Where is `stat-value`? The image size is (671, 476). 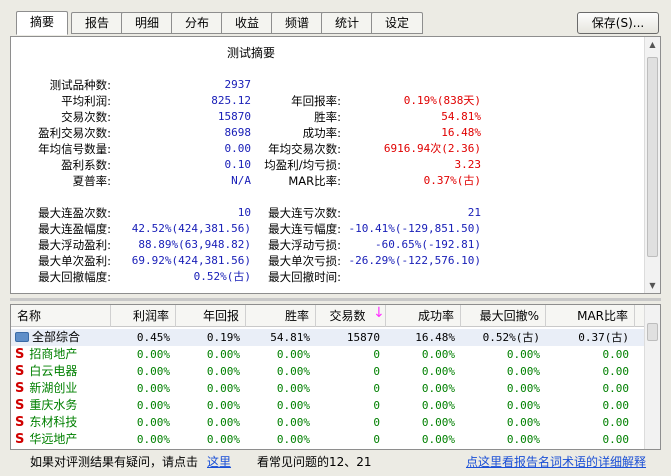 stat-value is located at coordinates (411, 277).